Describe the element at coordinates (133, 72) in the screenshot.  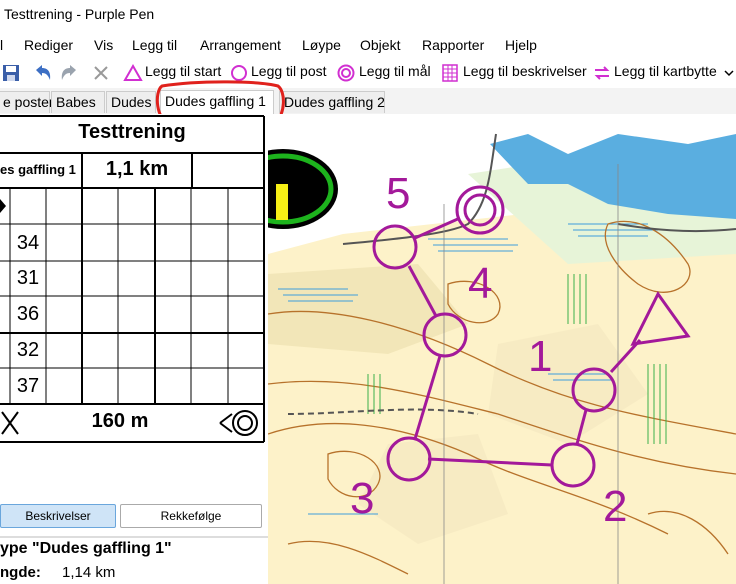
I see `start-triangle-icon` at that location.